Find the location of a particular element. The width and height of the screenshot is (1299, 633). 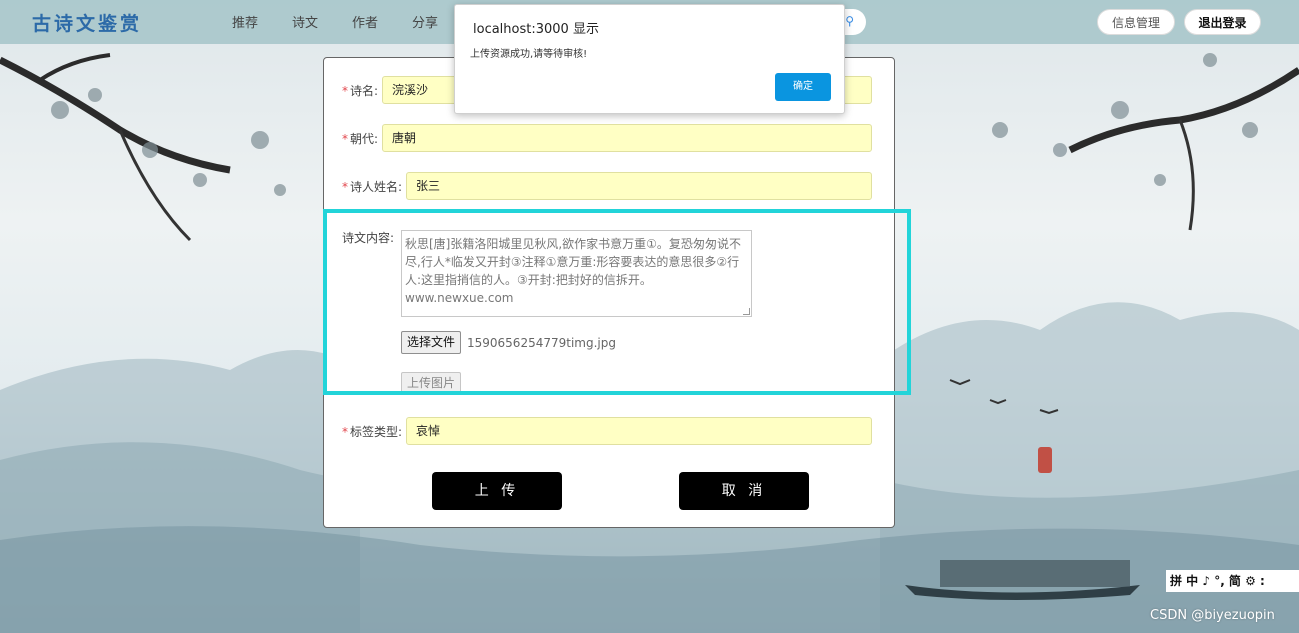

main-nav: 推荐 诗文 作者 分享 is located at coordinates (352, 21).